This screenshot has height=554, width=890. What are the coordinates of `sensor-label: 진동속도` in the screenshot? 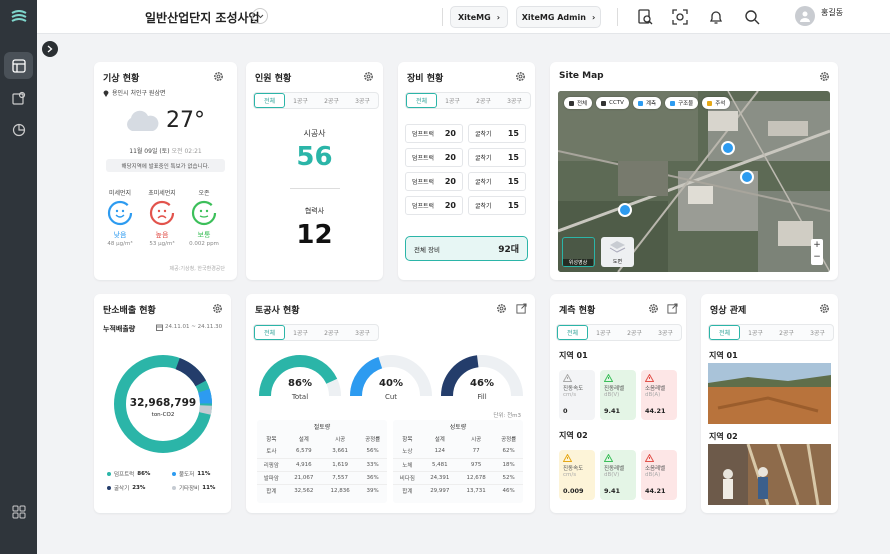 It's located at (573, 389).